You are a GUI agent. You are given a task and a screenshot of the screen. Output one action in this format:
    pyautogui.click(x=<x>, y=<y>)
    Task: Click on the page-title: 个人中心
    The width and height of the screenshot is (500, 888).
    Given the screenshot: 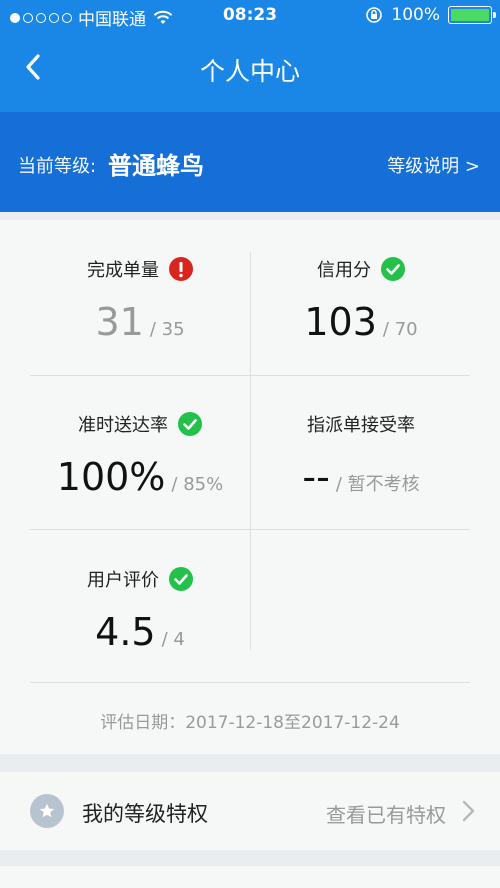 What is the action you would take?
    pyautogui.click(x=249, y=71)
    